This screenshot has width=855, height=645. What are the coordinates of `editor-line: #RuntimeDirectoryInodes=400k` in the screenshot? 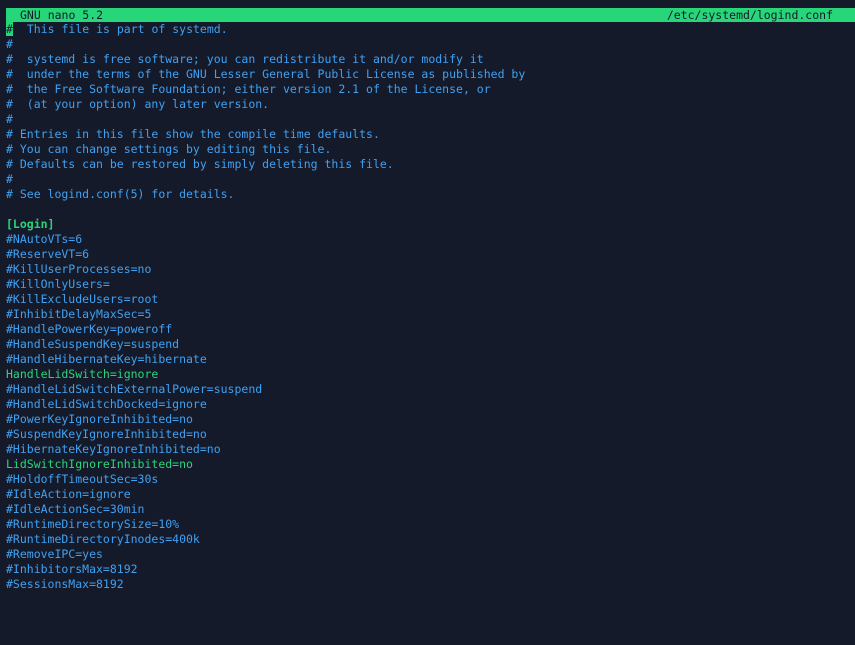 It's located at (430, 539).